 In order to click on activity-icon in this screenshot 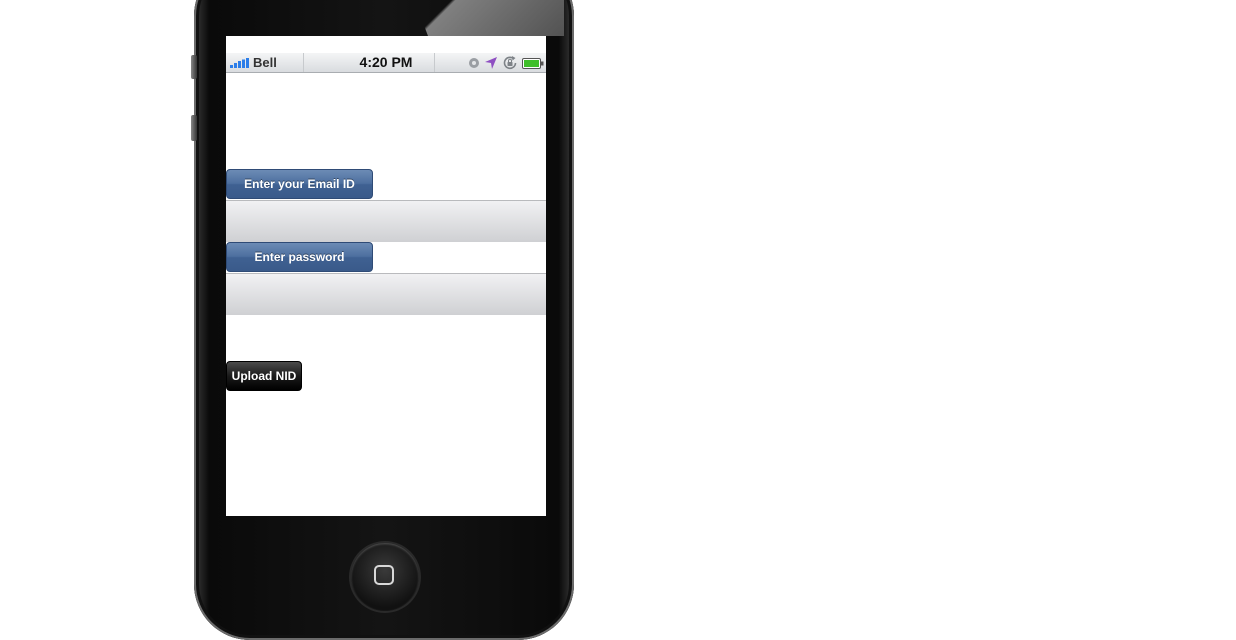, I will do `click(474, 63)`.